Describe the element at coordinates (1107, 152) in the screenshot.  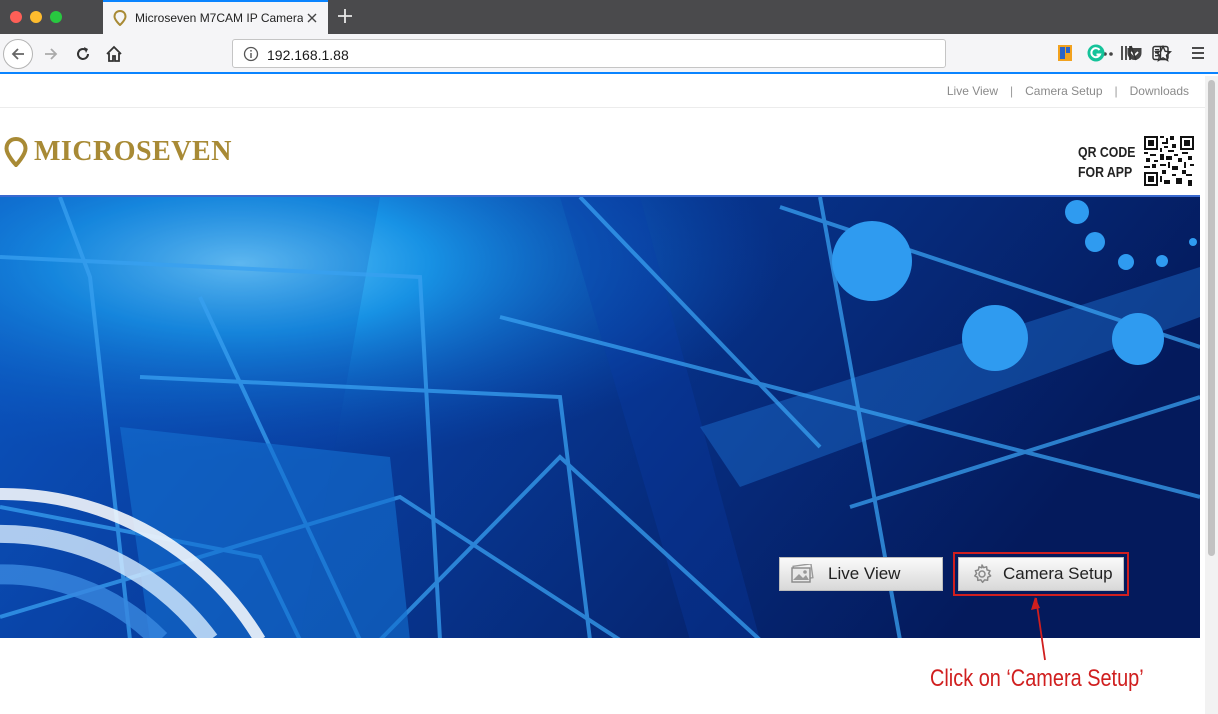
I see `qr-label-line1: QR CODE` at that location.